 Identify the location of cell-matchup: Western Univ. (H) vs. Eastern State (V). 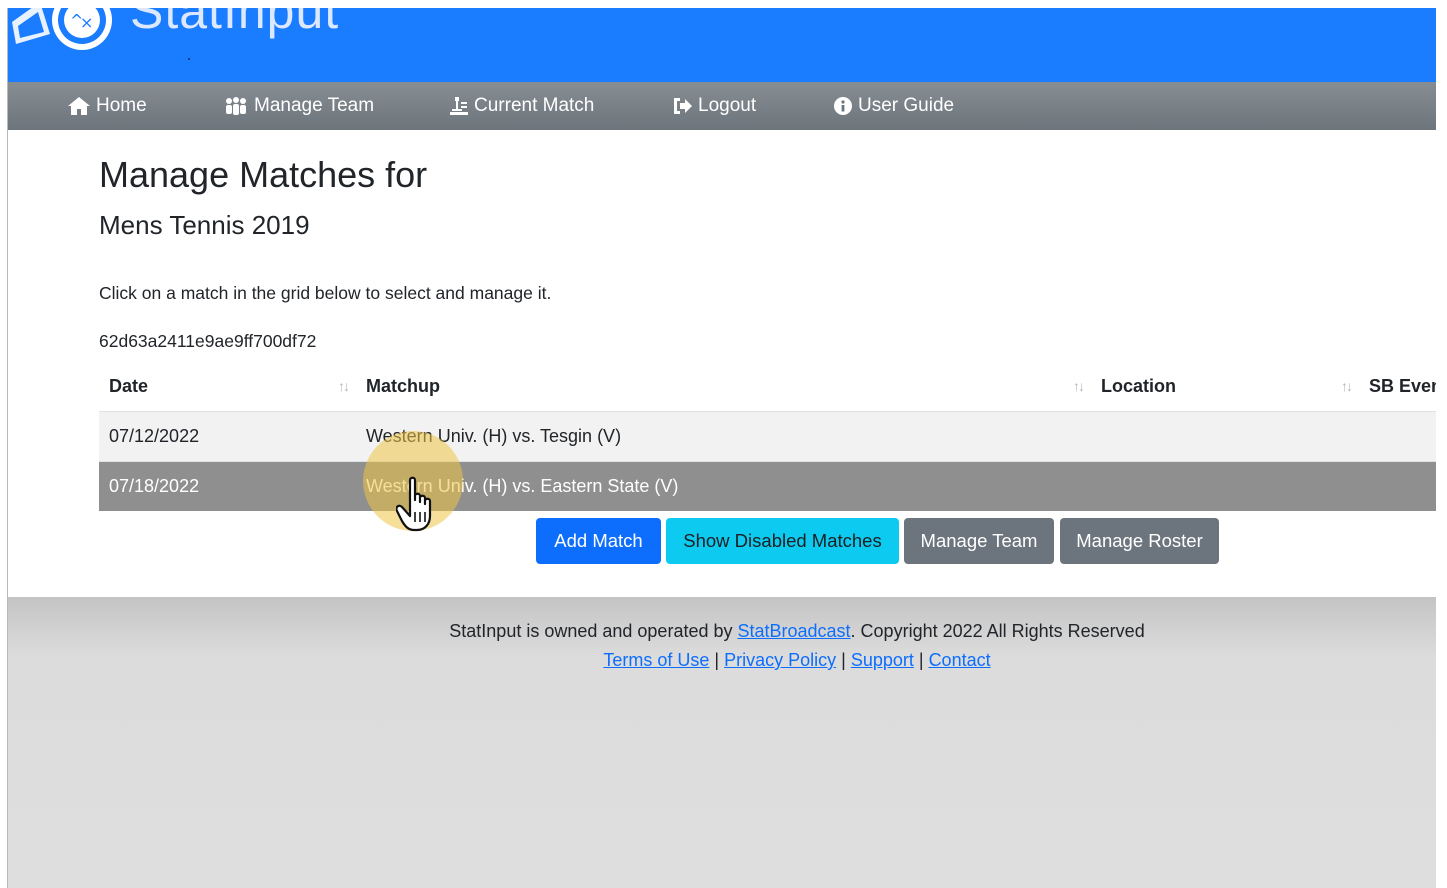
(723, 486).